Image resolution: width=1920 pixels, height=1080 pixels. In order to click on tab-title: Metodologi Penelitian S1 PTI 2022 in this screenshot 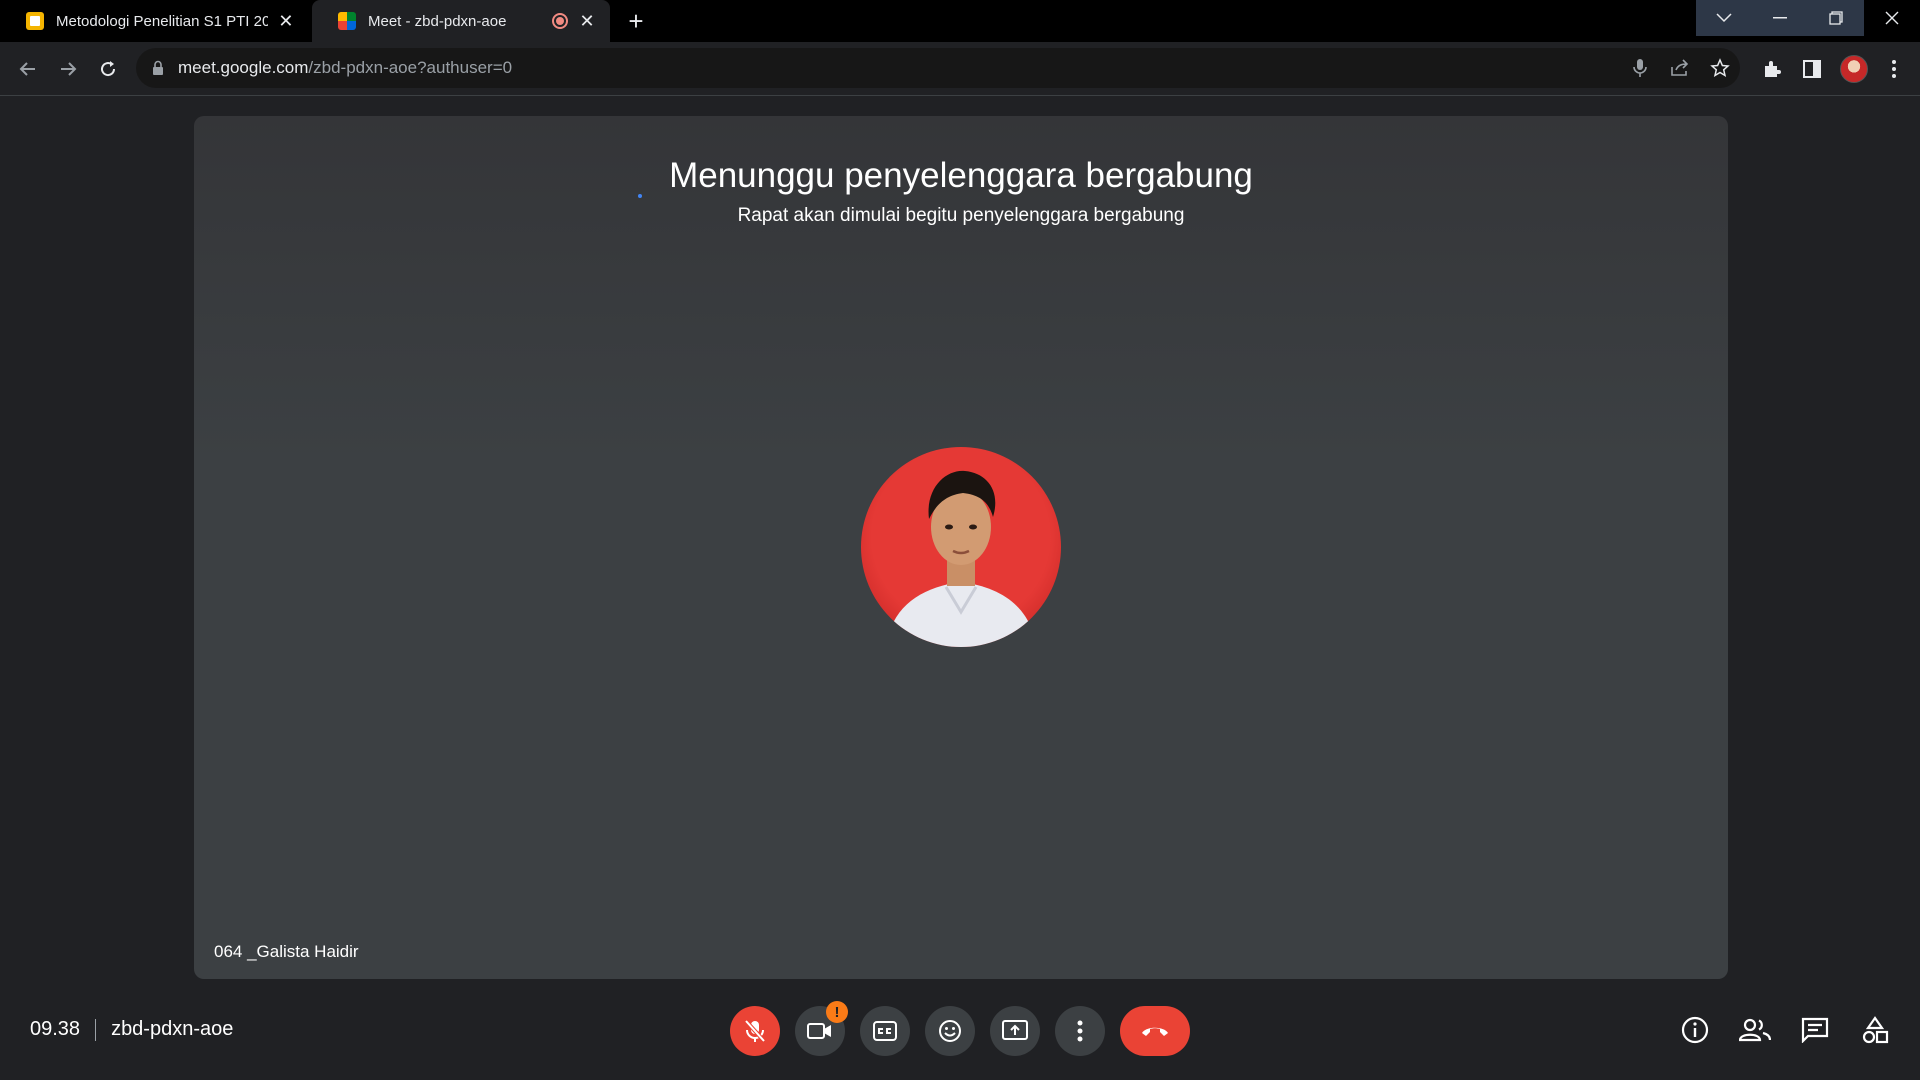, I will do `click(162, 21)`.